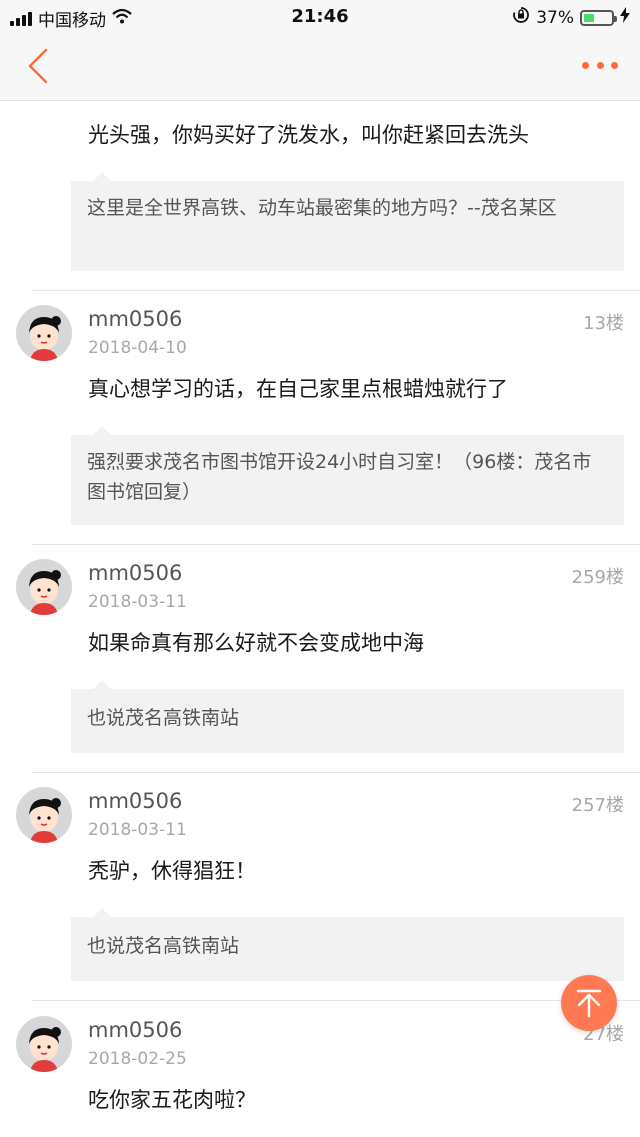 The height and width of the screenshot is (1137, 640). I want to click on more-dots-icon, so click(585, 65).